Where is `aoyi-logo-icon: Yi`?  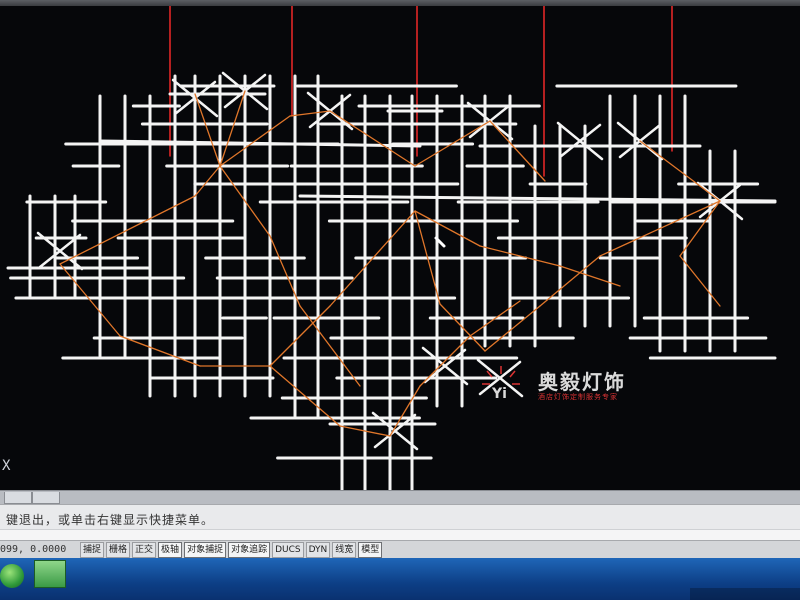 aoyi-logo-icon: Yi is located at coordinates (501, 384).